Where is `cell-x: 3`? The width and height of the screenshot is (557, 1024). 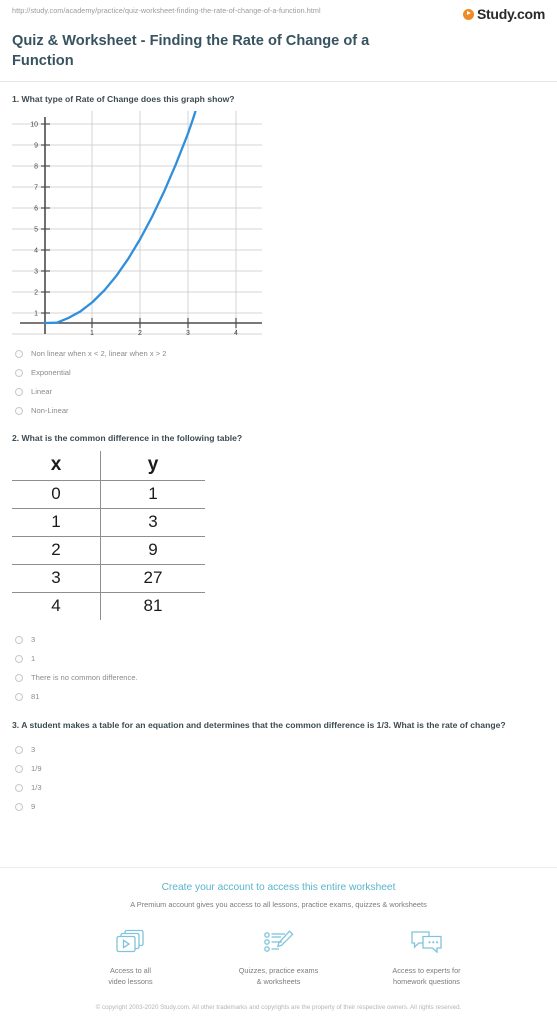 cell-x: 3 is located at coordinates (56, 578).